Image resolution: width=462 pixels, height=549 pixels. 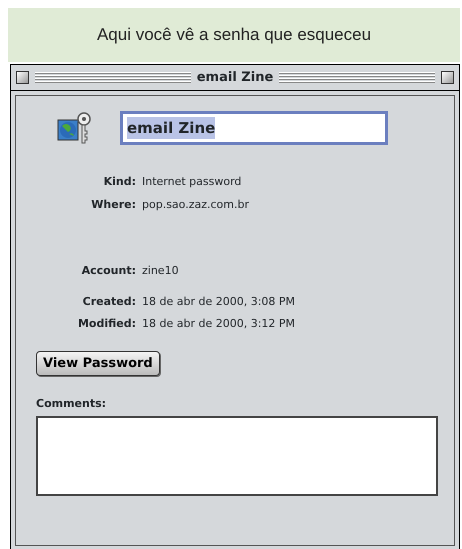 I want to click on field-value: 18 de abr de 2000, 3:08 PM, so click(x=219, y=302).